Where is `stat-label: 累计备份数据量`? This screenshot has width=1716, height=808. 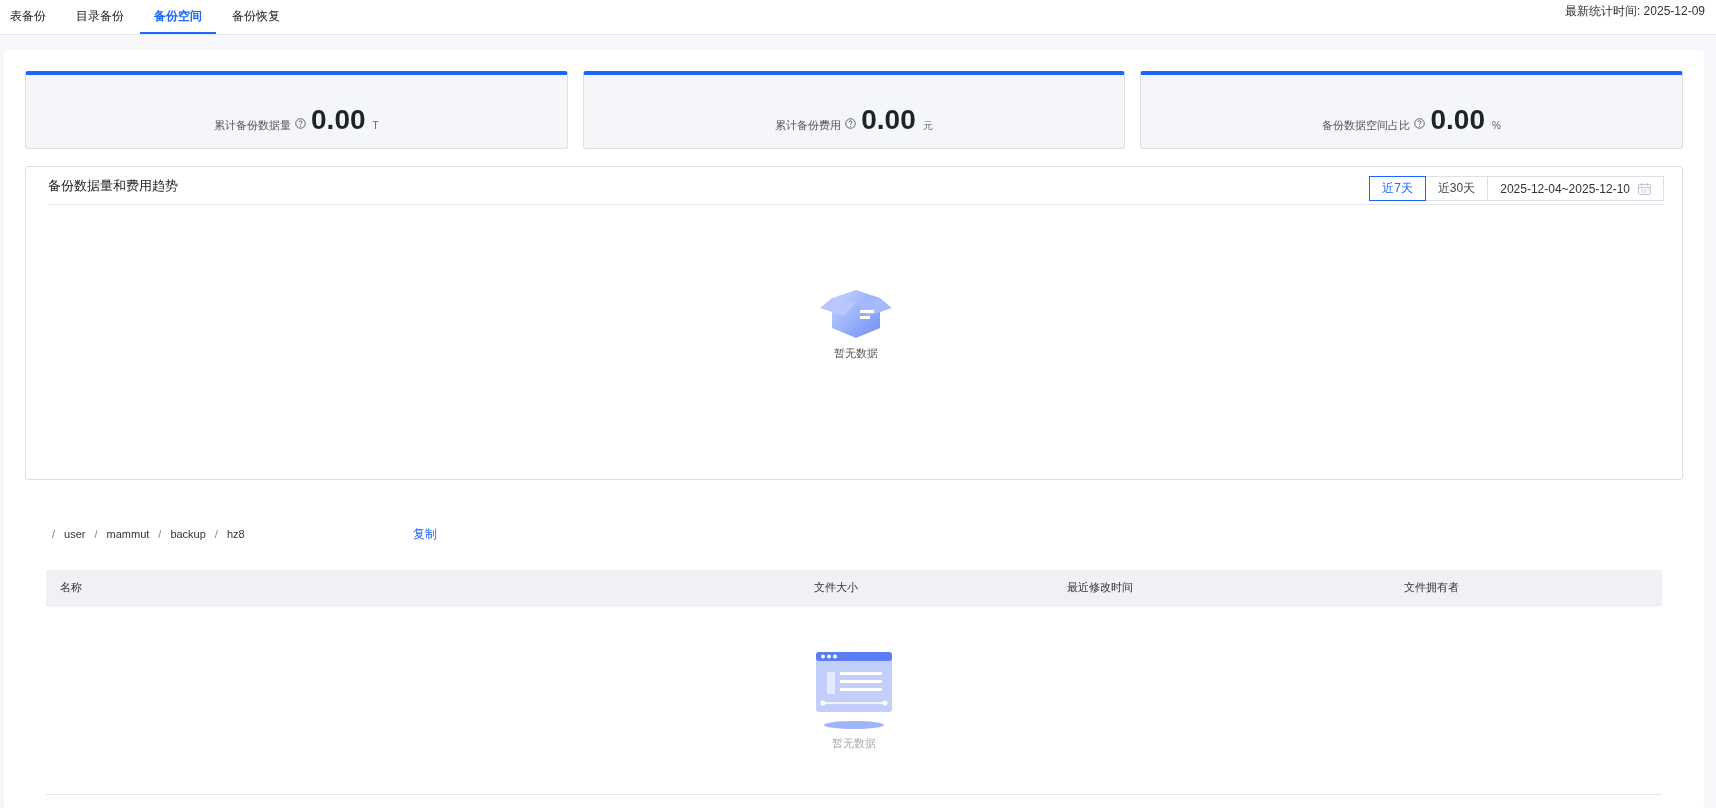 stat-label: 累计备份数据量 is located at coordinates (253, 125).